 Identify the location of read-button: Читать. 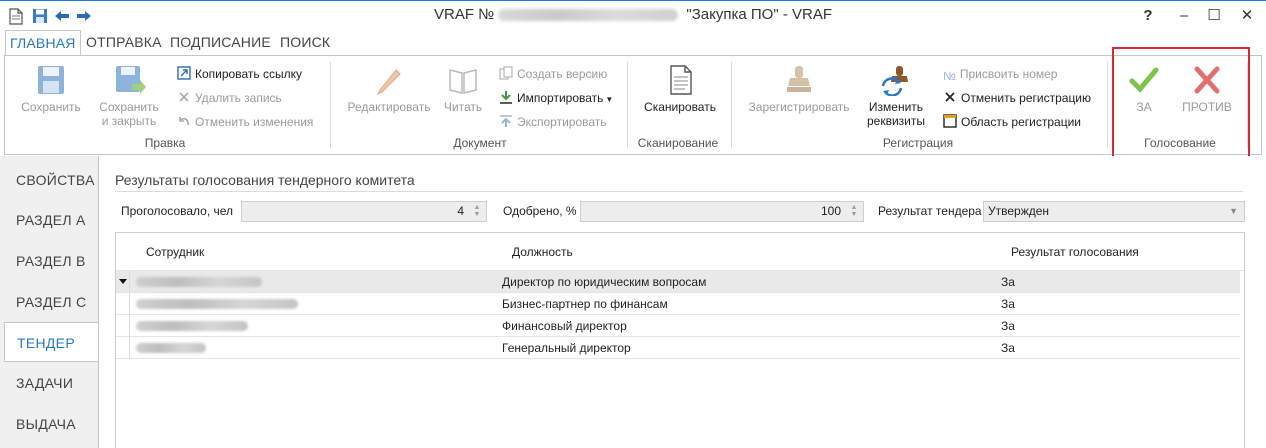
(463, 89).